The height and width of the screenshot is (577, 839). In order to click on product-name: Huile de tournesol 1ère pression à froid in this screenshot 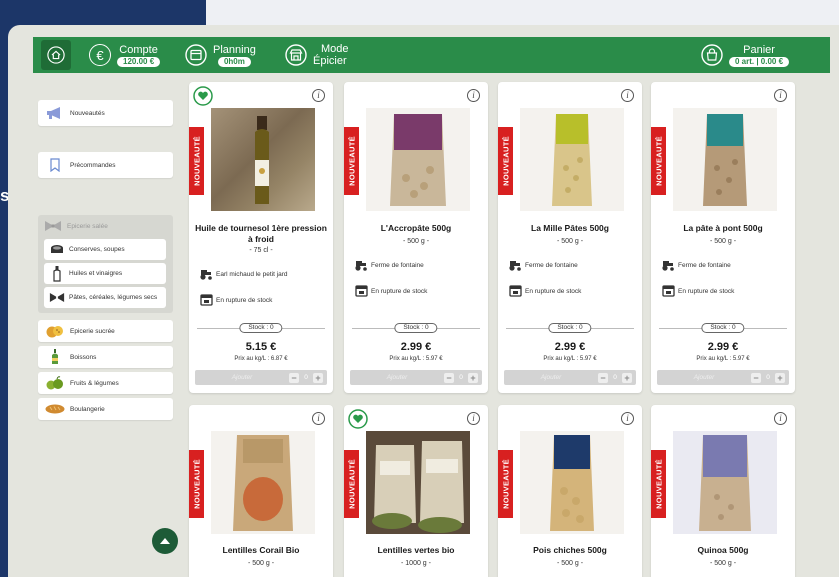, I will do `click(261, 233)`.